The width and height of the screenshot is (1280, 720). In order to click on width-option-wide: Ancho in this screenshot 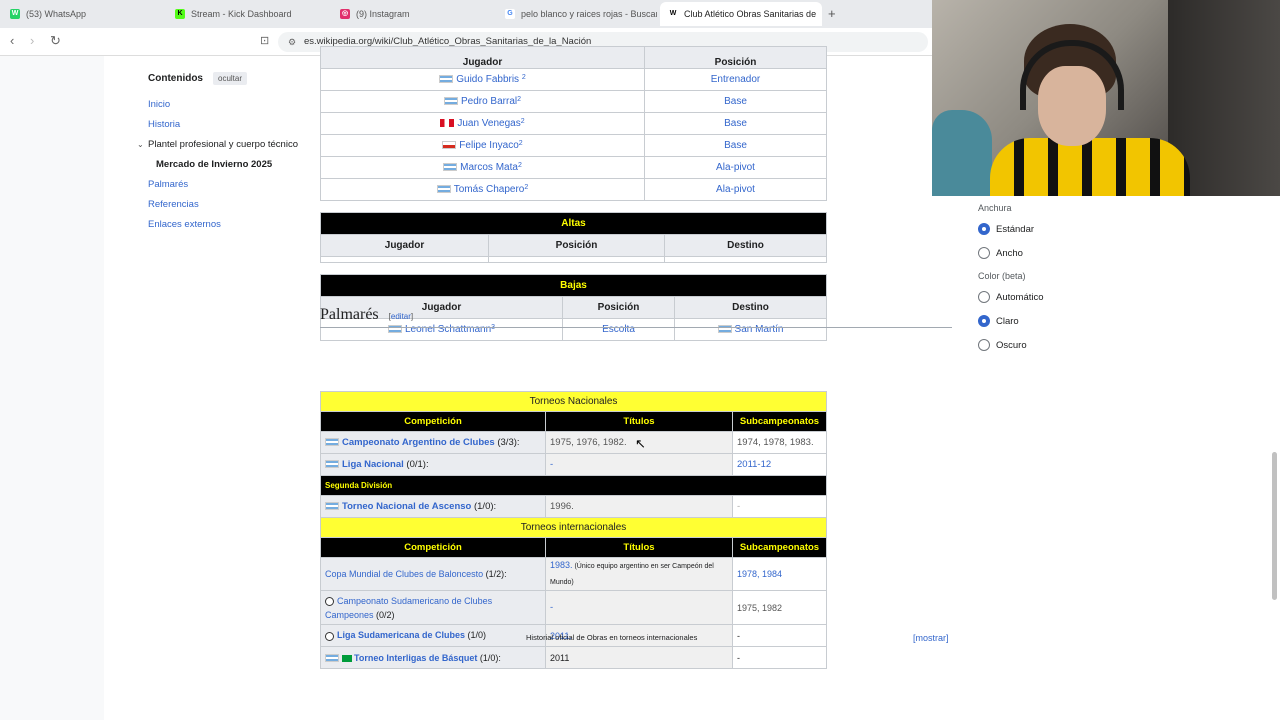, I will do `click(1053, 253)`.